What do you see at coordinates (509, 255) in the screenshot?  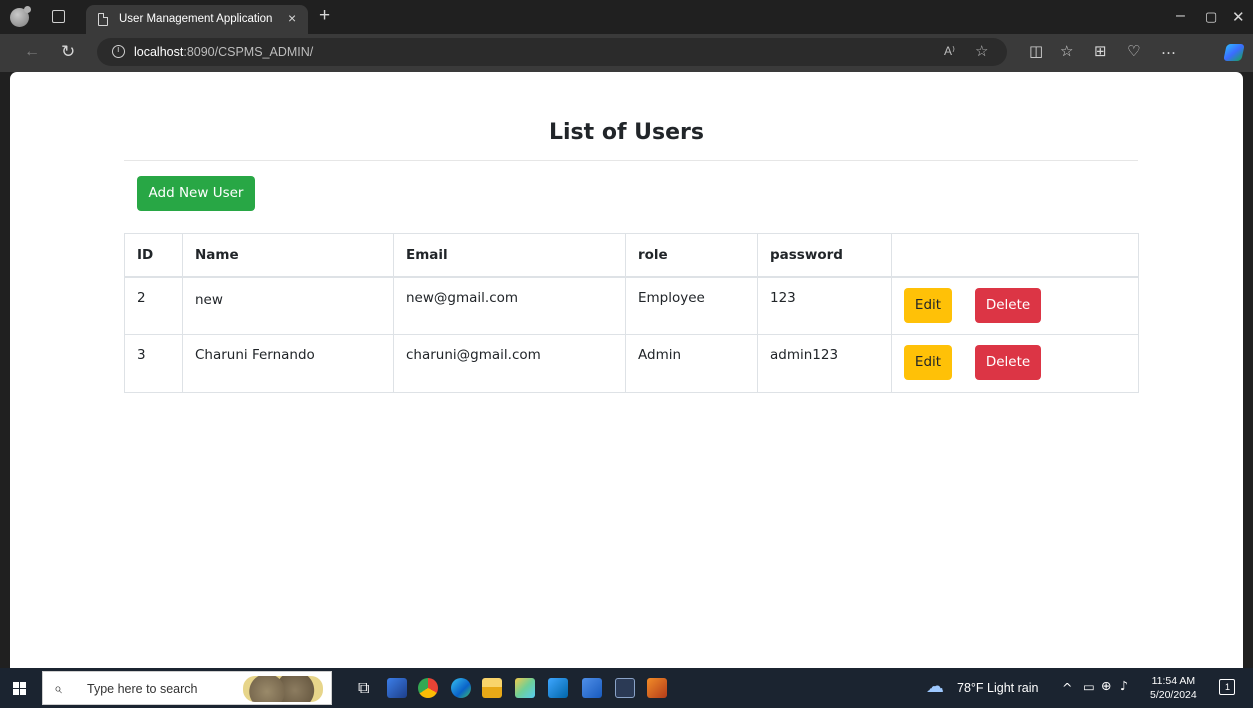 I see `header-email: Email` at bounding box center [509, 255].